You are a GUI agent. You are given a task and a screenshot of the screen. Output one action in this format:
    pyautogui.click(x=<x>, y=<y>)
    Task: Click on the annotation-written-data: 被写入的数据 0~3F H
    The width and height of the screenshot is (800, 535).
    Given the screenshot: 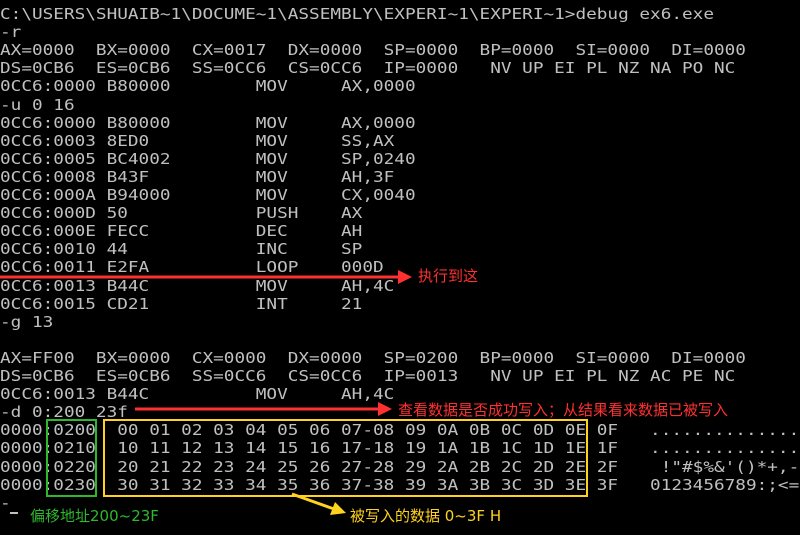 What is the action you would take?
    pyautogui.click(x=426, y=516)
    